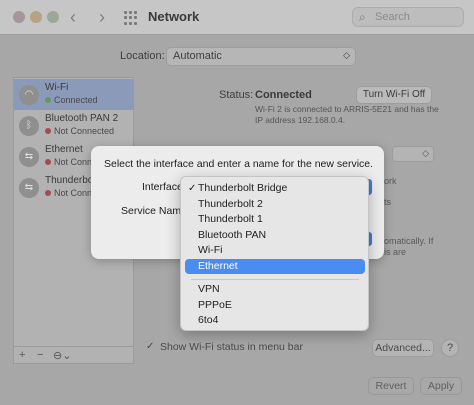 This screenshot has height=405, width=474. I want to click on search-icon: ⌕, so click(362, 17).